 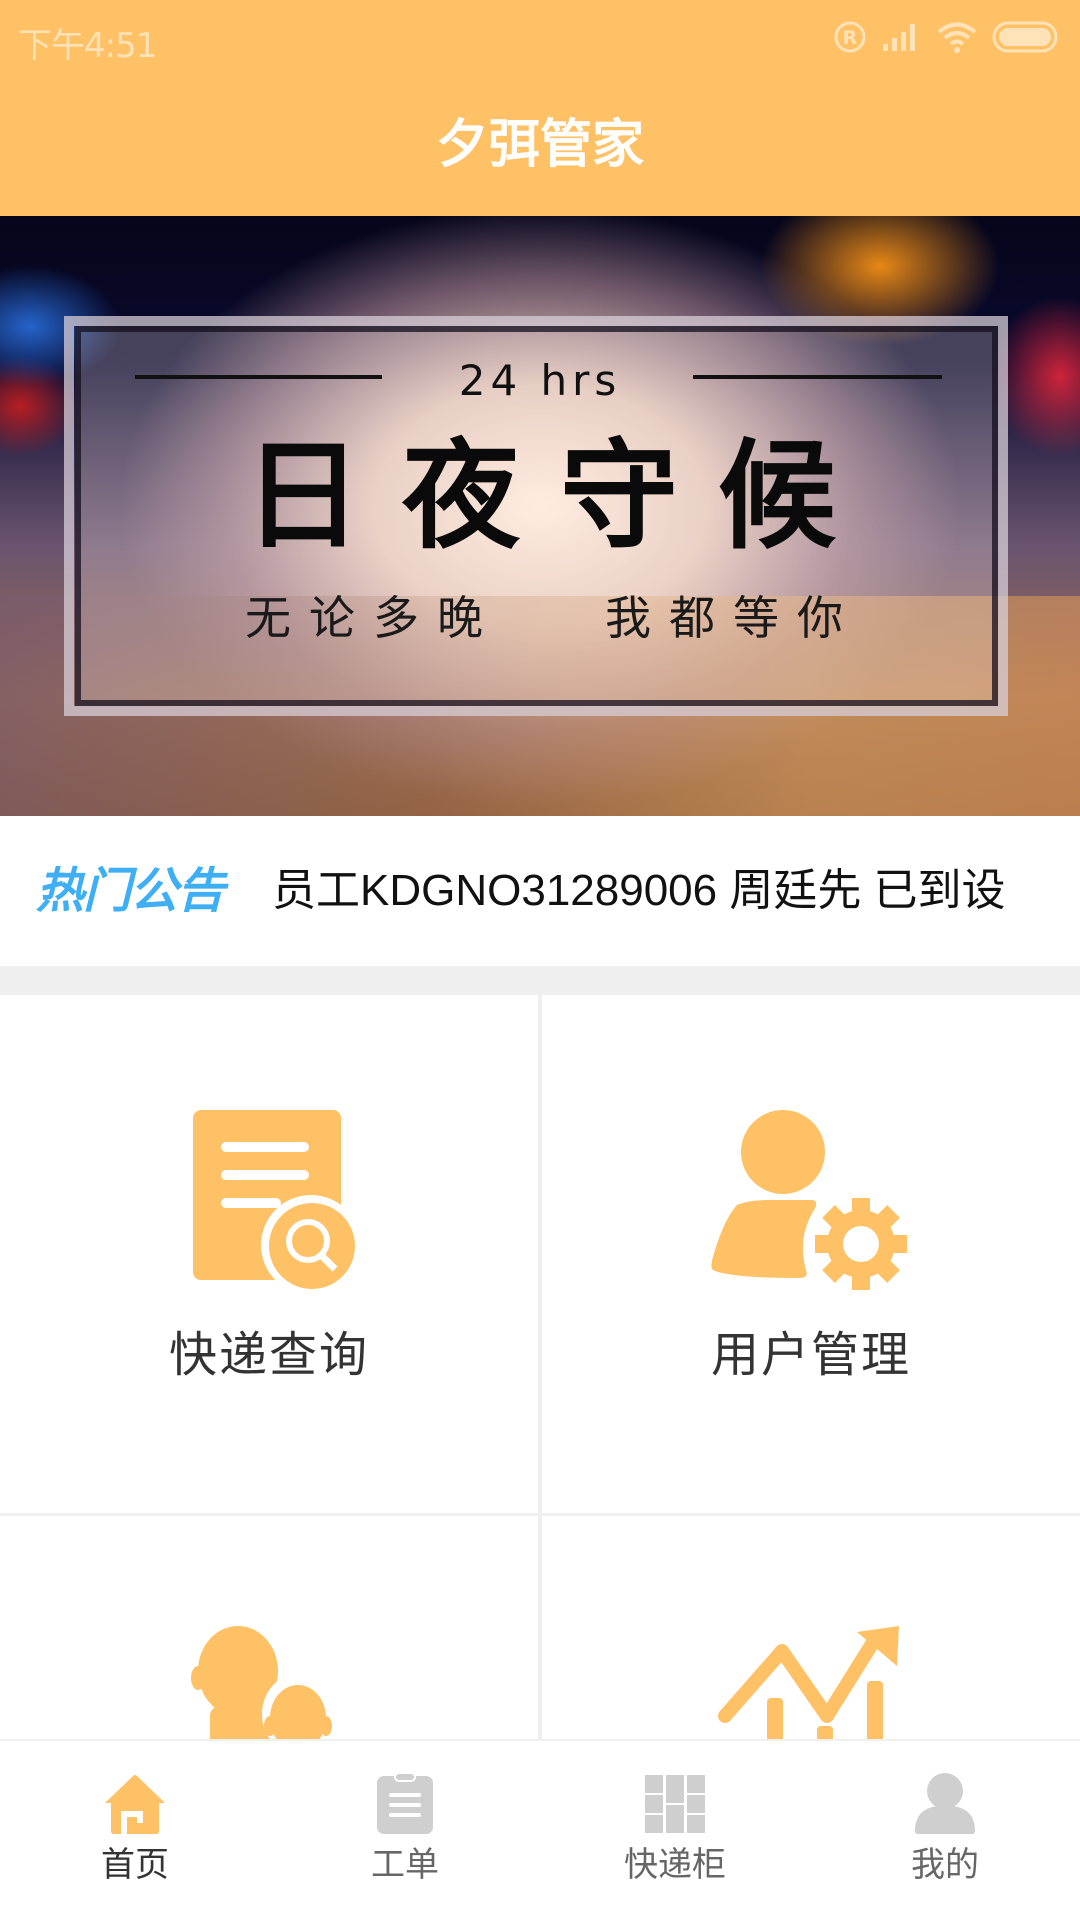 I want to click on tab-label: 首页, so click(x=135, y=1865).